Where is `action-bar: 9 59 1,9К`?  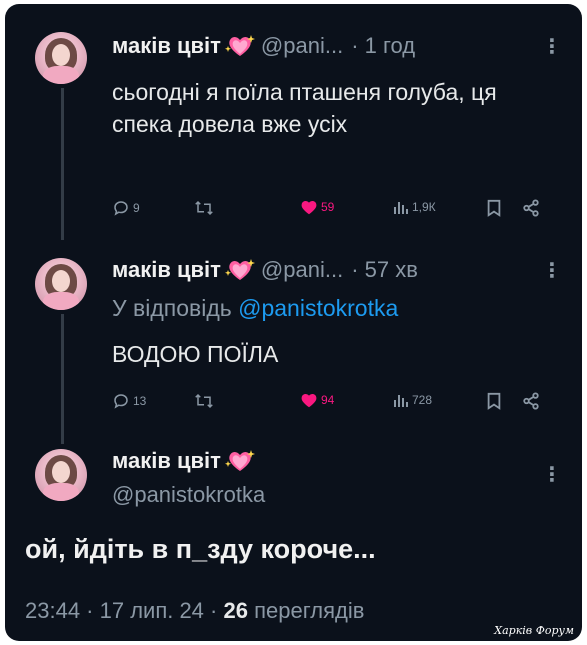 action-bar: 9 59 1,9К is located at coordinates (332, 211).